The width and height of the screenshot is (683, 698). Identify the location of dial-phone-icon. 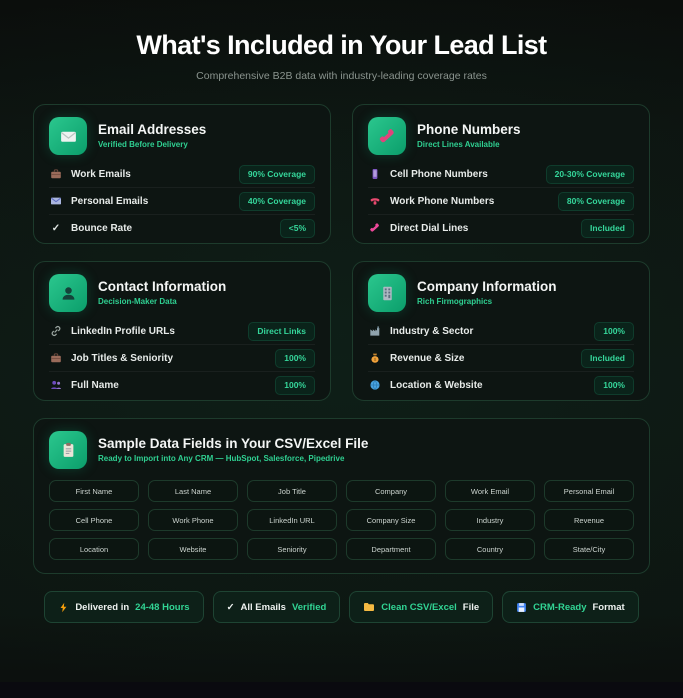
(375, 228).